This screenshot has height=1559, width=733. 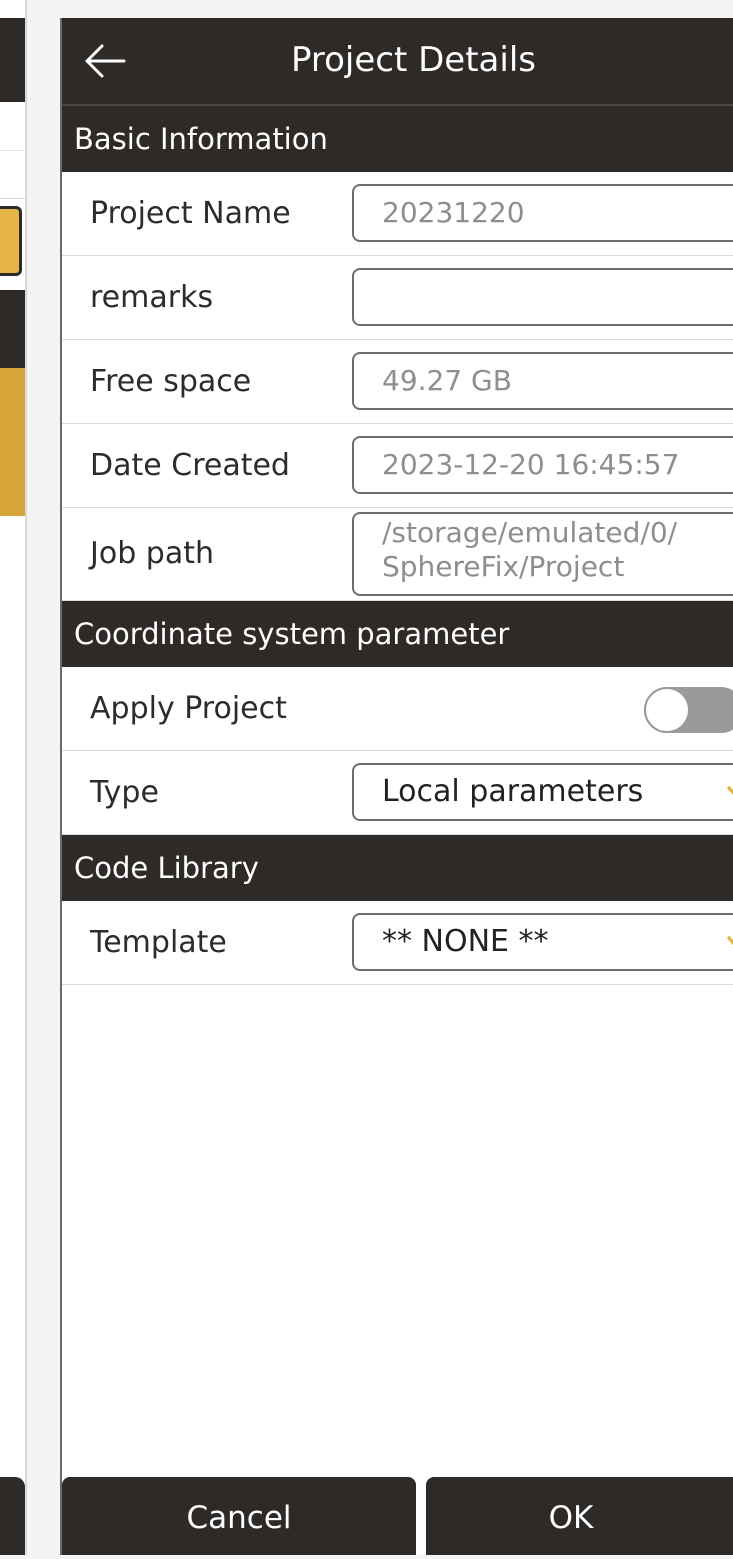 What do you see at coordinates (397, 709) in the screenshot?
I see `apply-project-row: Apply Project` at bounding box center [397, 709].